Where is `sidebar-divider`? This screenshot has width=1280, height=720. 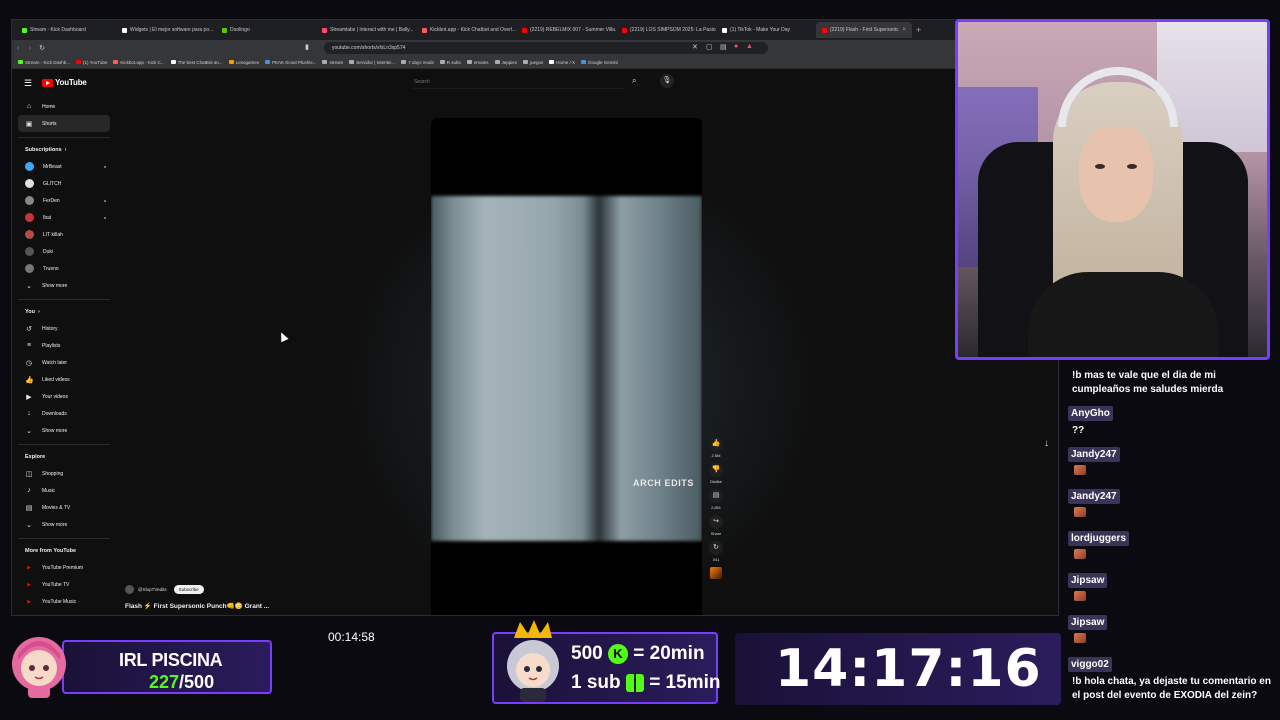
sidebar-divider is located at coordinates (64, 137).